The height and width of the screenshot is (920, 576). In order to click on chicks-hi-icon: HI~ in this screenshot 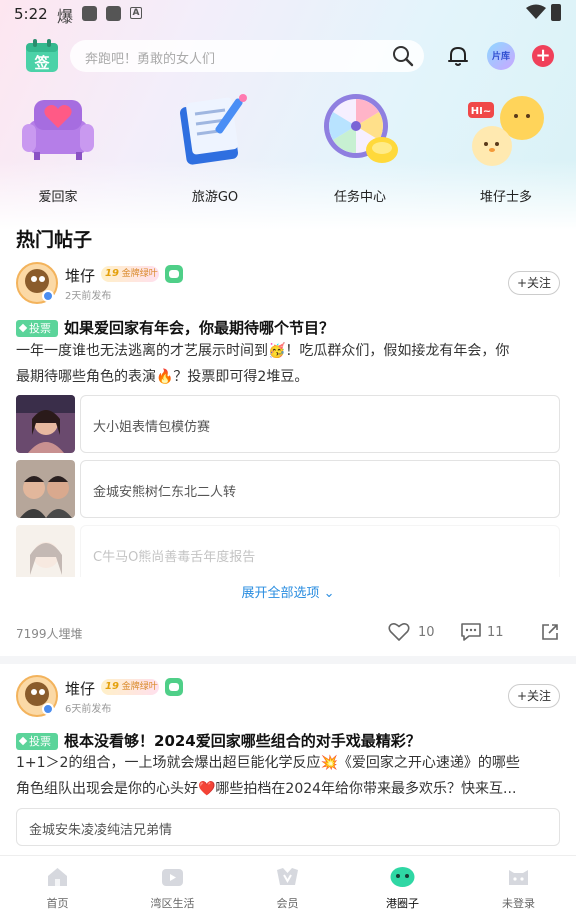, I will do `click(506, 131)`.